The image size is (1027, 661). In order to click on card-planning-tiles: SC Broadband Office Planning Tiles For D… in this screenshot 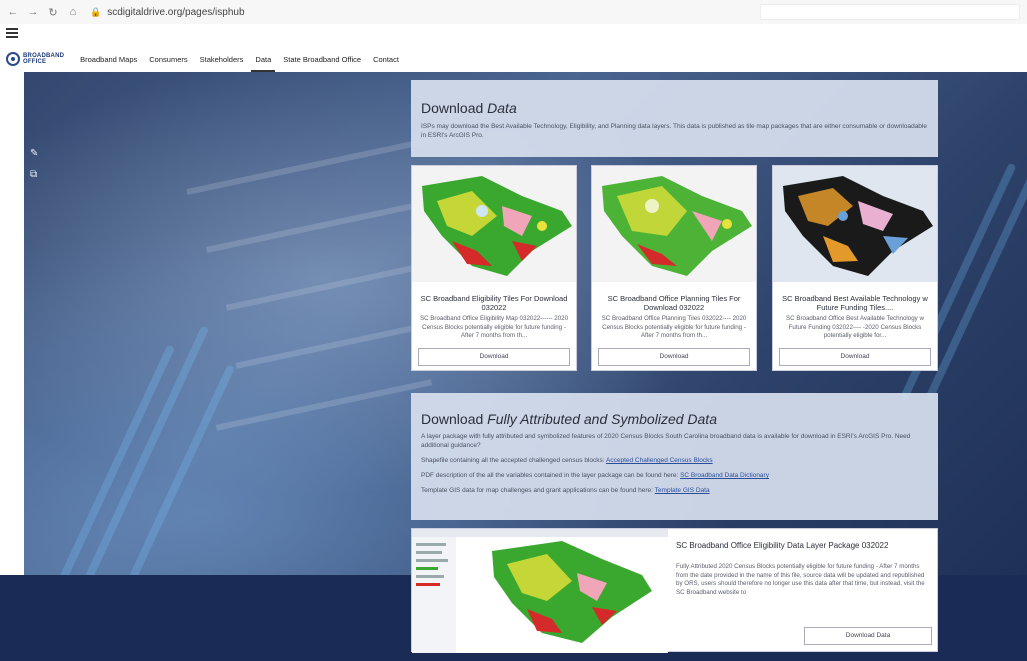, I will do `click(674, 268)`.